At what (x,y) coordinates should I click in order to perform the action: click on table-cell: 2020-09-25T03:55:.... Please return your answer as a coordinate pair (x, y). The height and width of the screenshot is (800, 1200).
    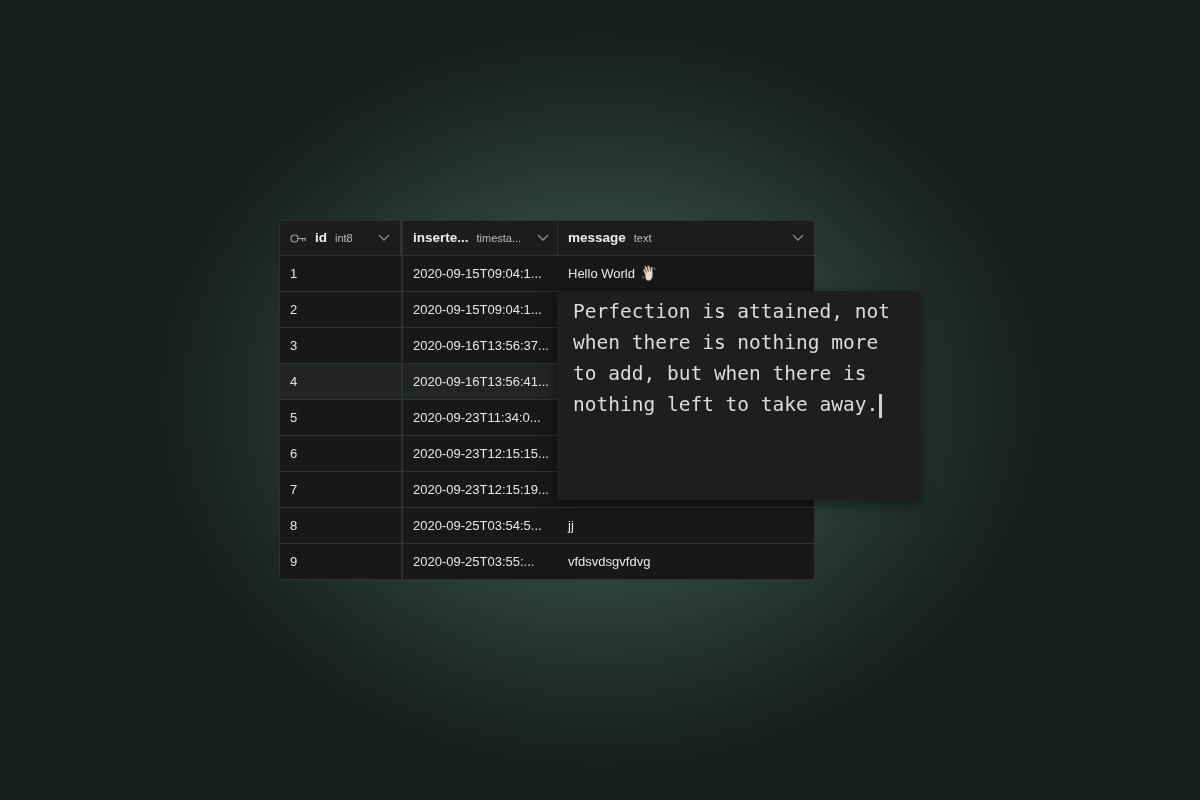
    Looking at the image, I should click on (480, 561).